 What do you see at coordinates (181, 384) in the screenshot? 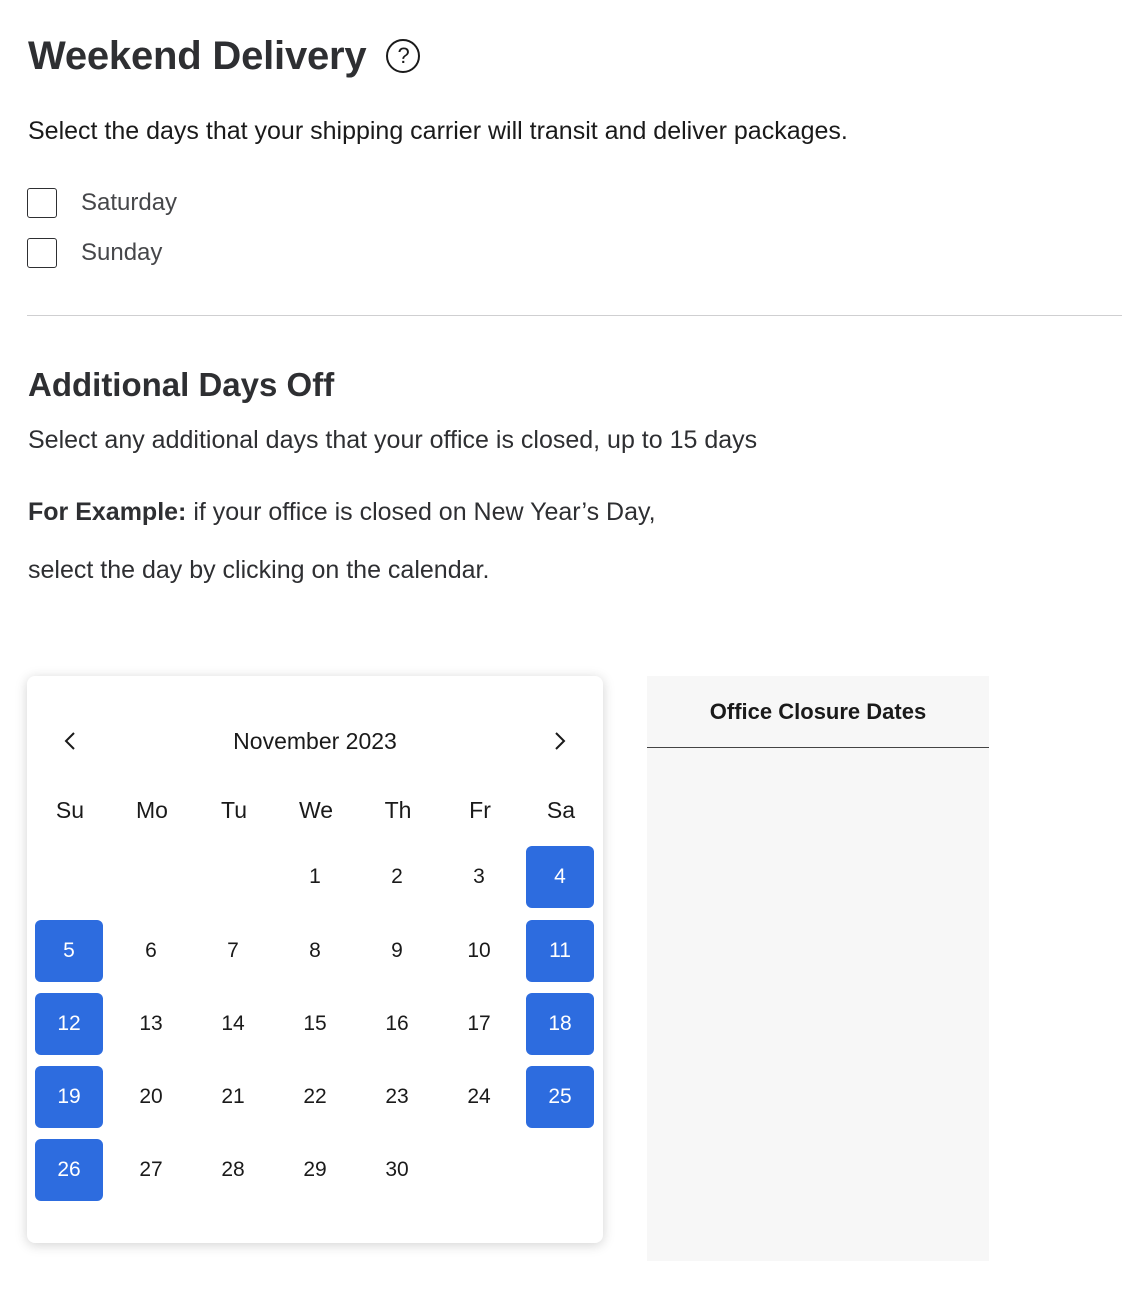
I see `additional-days-off-title: Additional Days Off` at bounding box center [181, 384].